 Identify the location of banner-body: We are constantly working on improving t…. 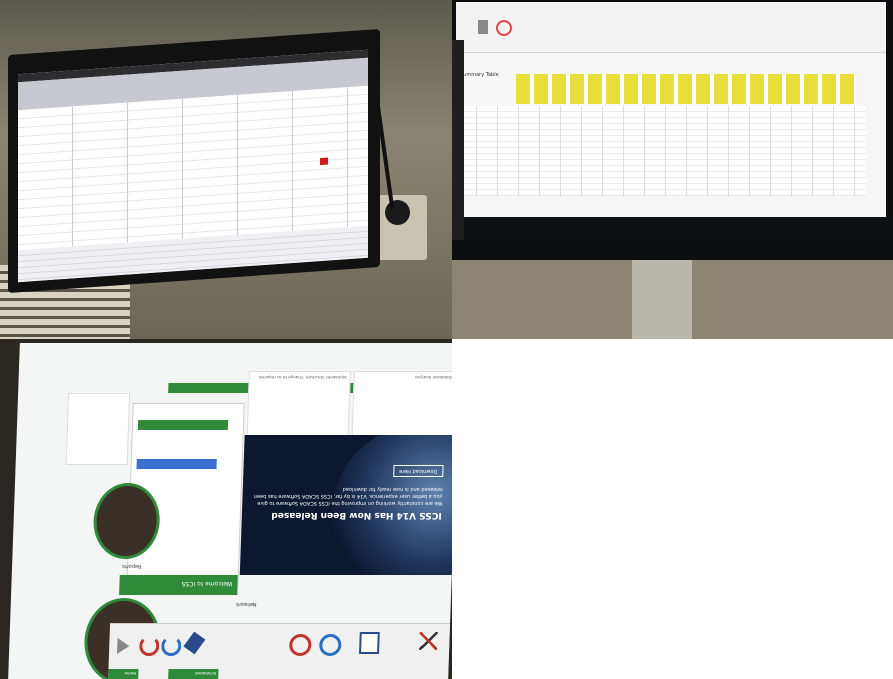
(348, 496).